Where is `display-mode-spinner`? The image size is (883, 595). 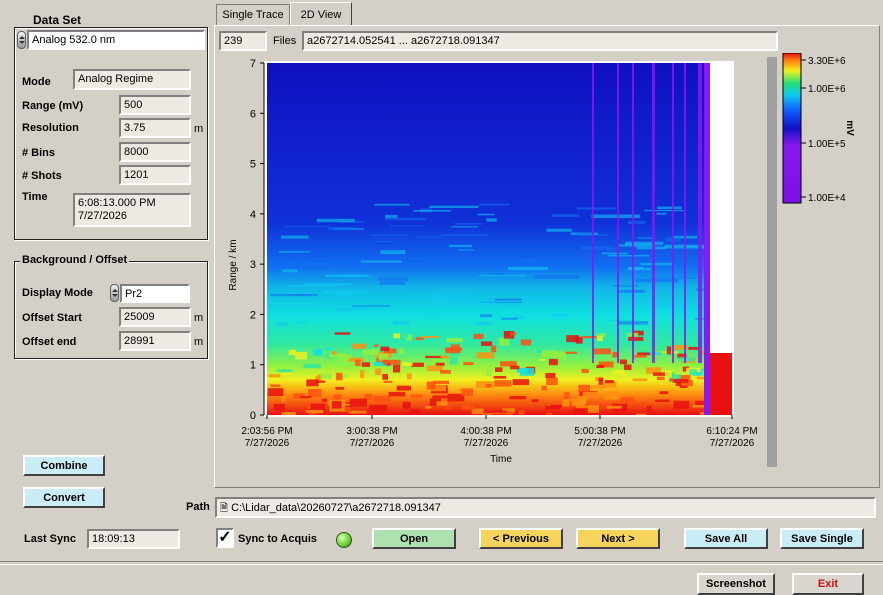
display-mode-spinner is located at coordinates (114, 293).